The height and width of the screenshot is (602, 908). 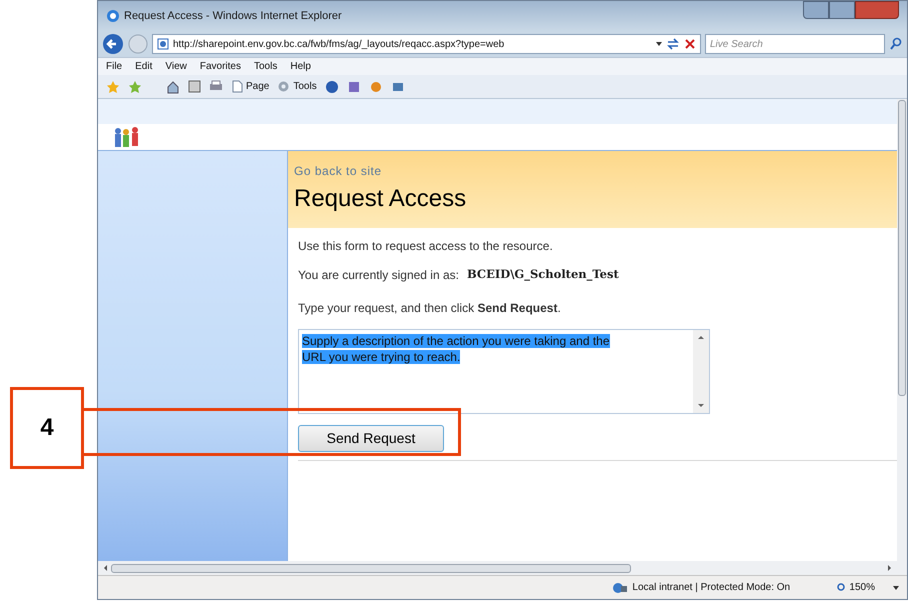 I want to click on window-title: Request Access - Windows Internet Explorer, so click(x=233, y=16).